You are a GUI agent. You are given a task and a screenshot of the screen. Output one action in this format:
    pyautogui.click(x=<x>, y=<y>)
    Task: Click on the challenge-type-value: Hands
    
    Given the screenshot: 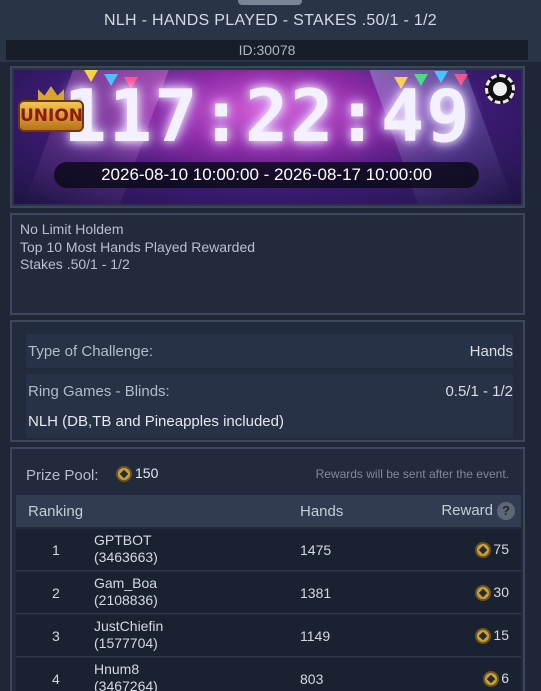 What is the action you would take?
    pyautogui.click(x=491, y=351)
    